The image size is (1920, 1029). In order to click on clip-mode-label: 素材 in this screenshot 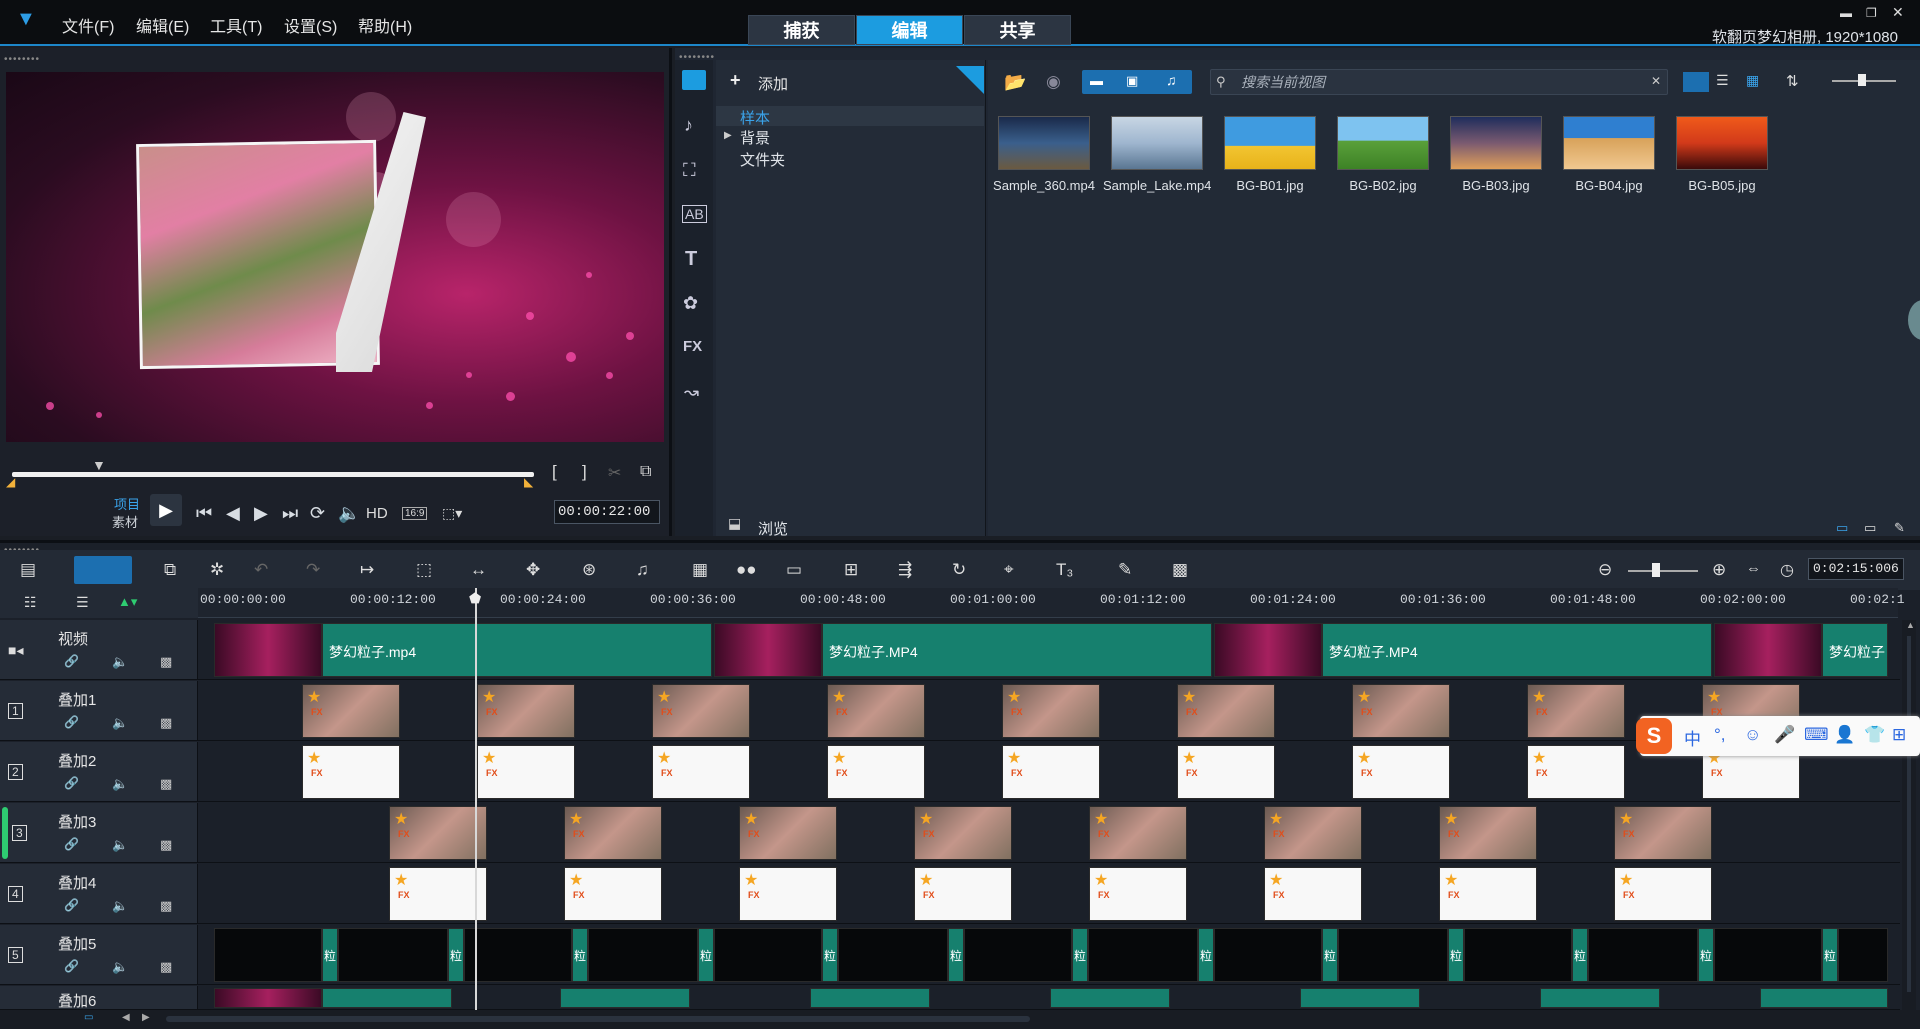, I will do `click(125, 521)`.